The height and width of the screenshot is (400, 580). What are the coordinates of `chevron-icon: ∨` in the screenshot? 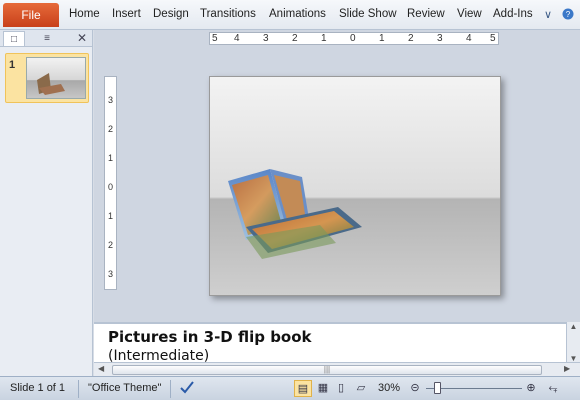 It's located at (548, 14).